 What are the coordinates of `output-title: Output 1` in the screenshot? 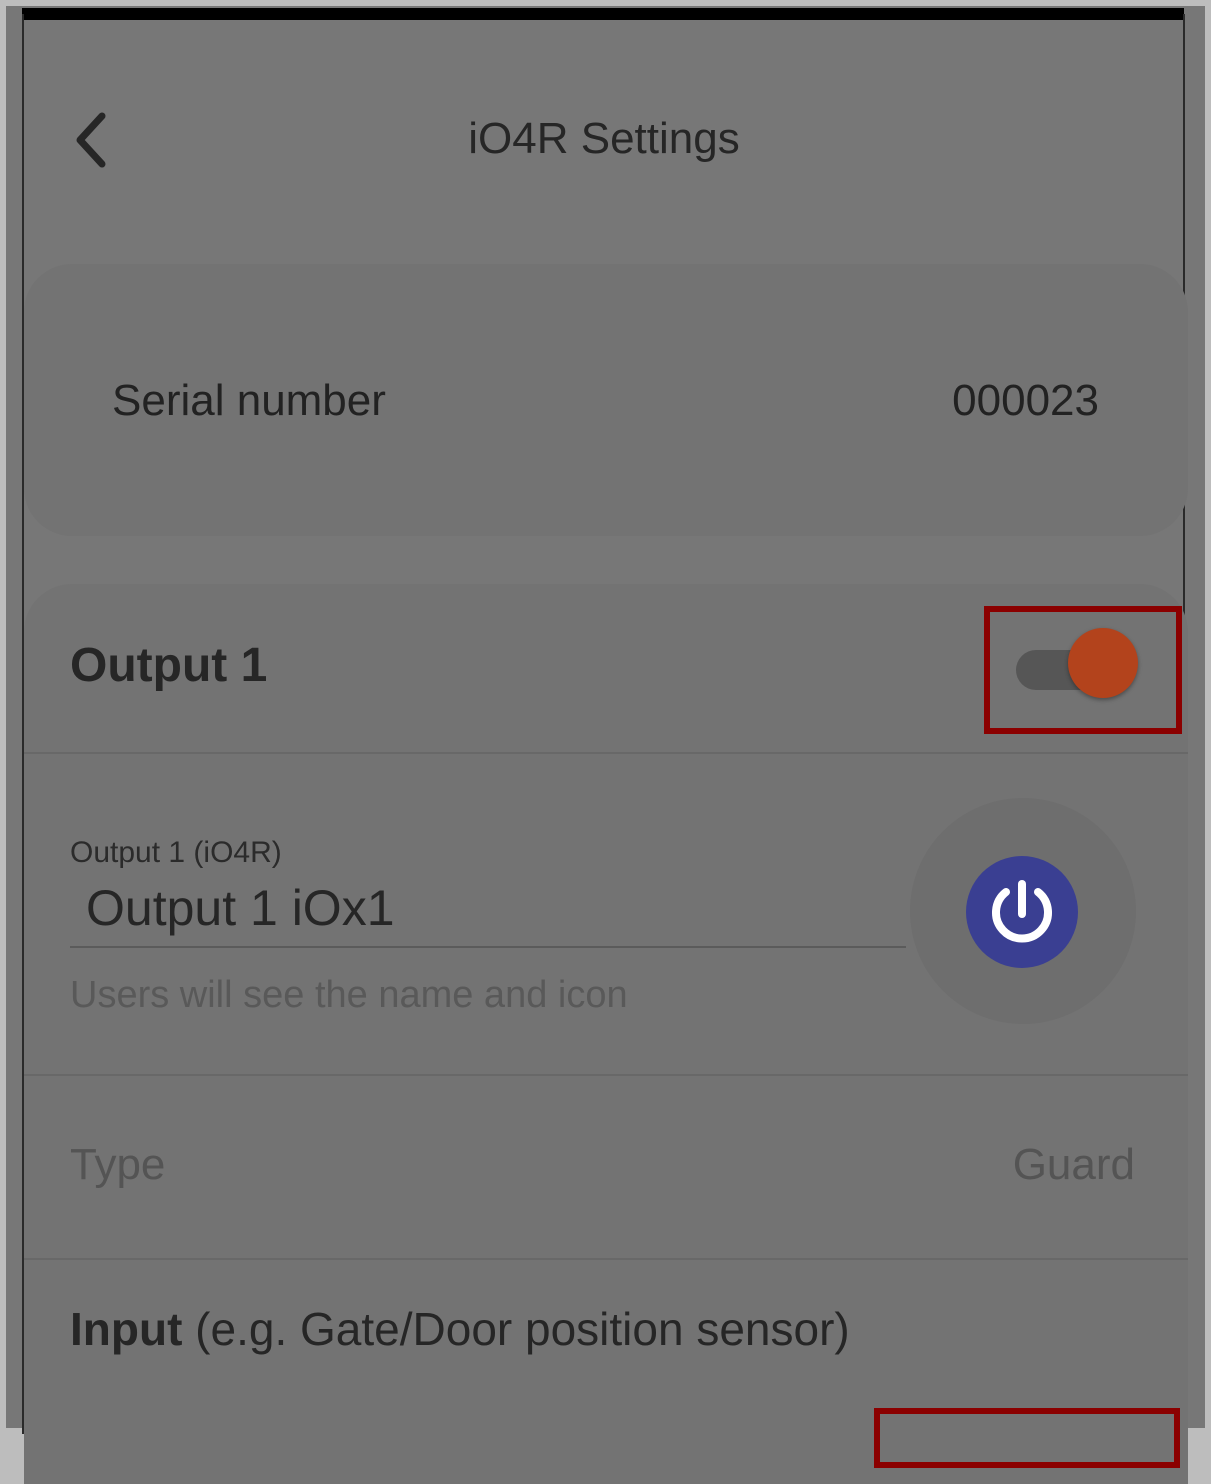 It's located at (169, 665).